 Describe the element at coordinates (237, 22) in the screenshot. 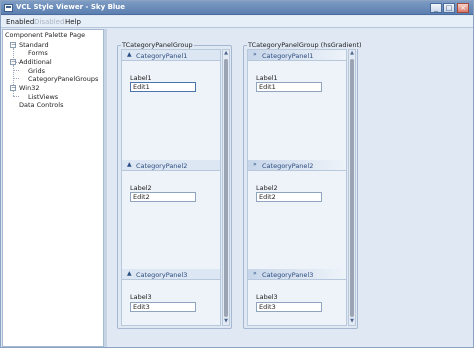

I see `menu-bar: Enabled Disabled Help` at that location.